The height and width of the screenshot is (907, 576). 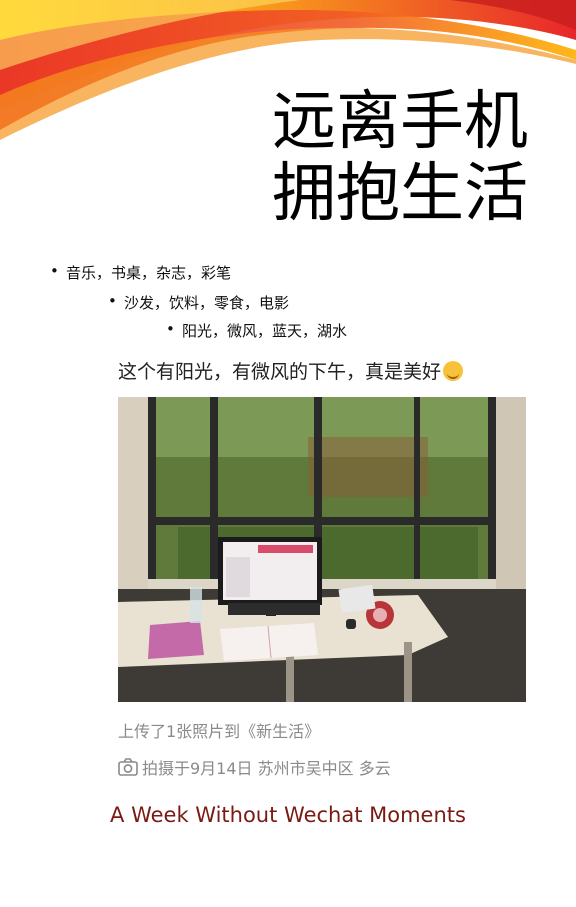 What do you see at coordinates (256, 330) in the screenshot?
I see `bullet-level-3: 阳光，微风，蓝天，湖水` at bounding box center [256, 330].